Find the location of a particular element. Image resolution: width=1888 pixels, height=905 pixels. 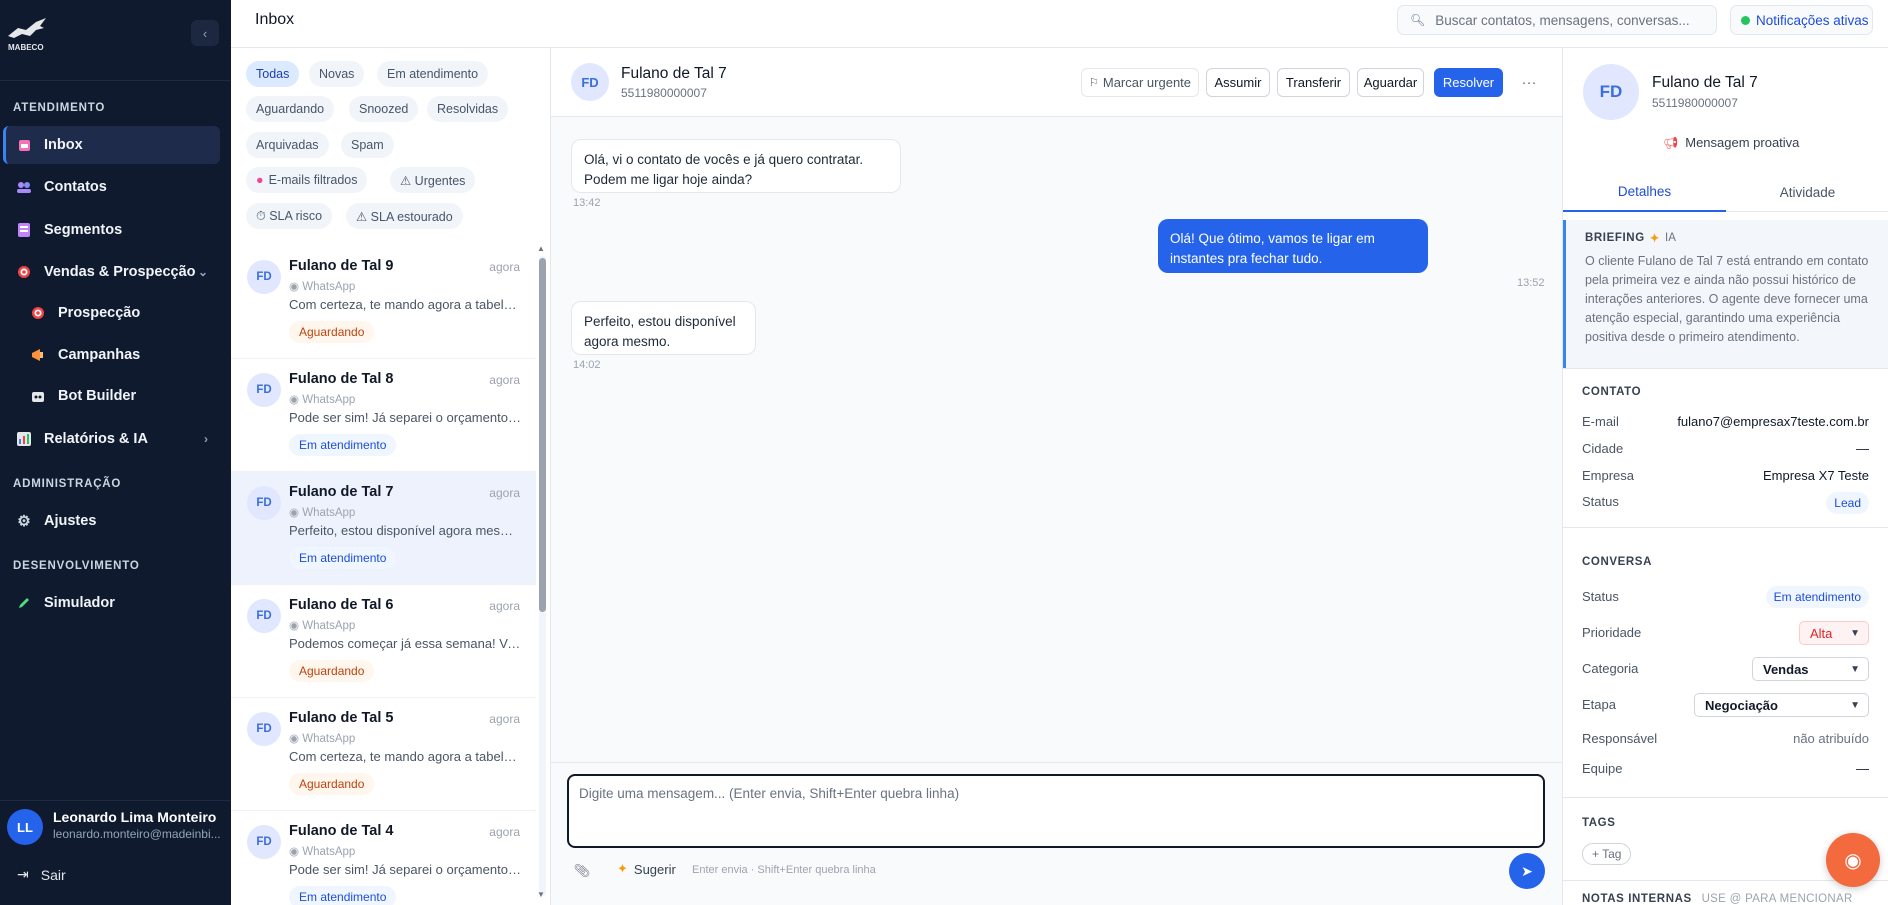

sidebar-item-label: Vendas & Prospecção is located at coordinates (120, 272).